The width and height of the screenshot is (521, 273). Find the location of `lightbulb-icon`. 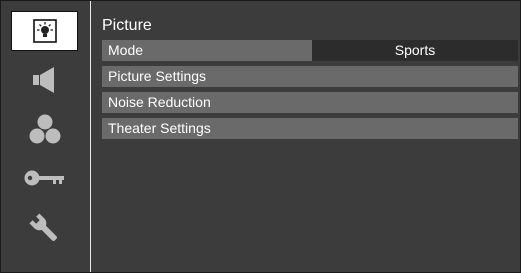

lightbulb-icon is located at coordinates (45, 31).